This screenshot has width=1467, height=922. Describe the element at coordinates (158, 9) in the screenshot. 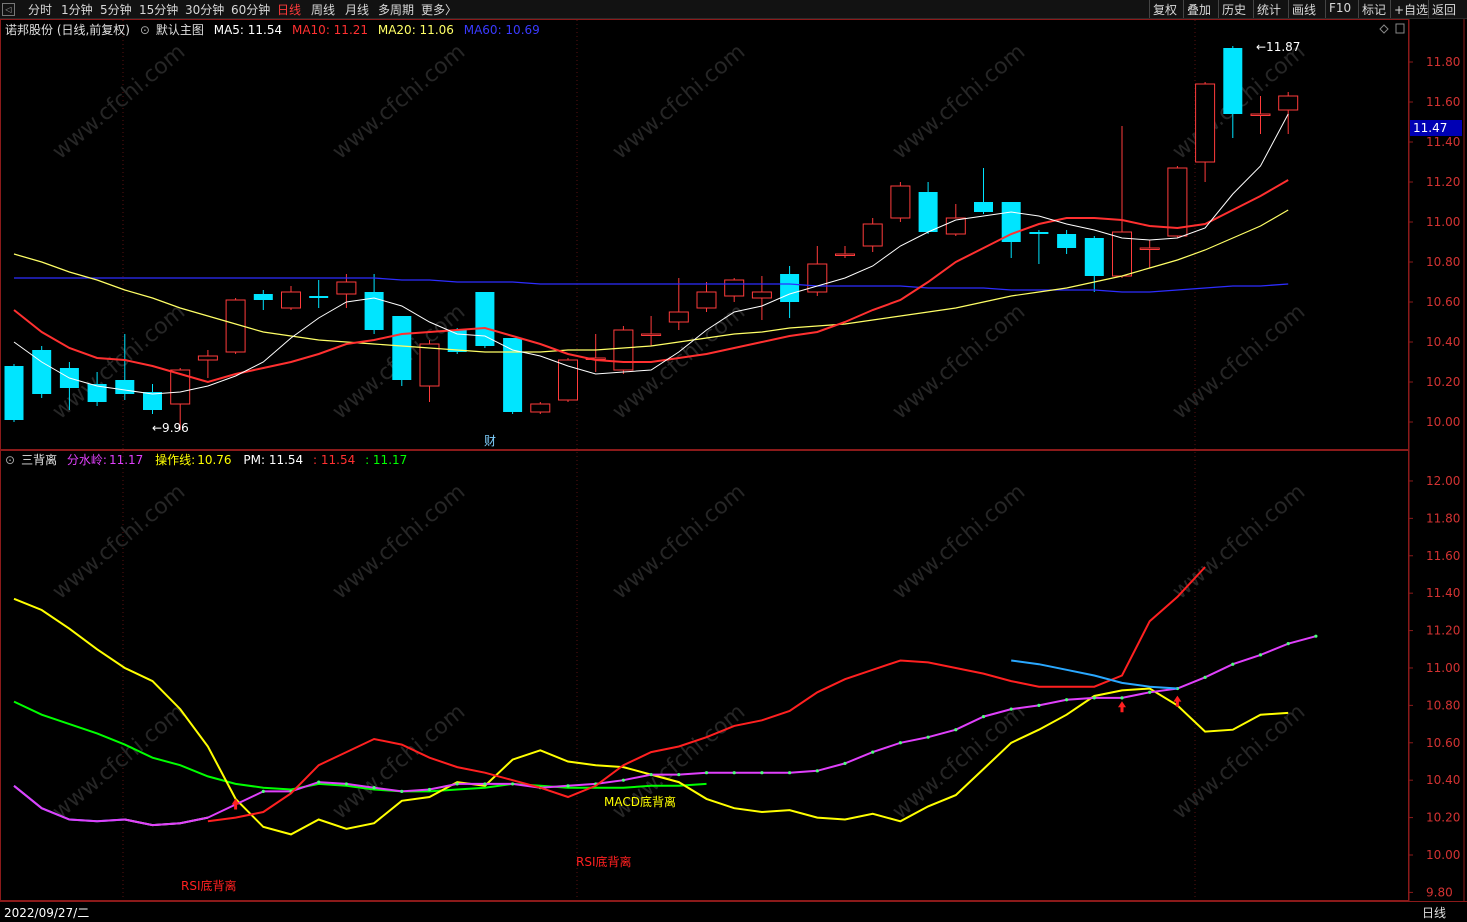

I see `tab-period-3: 15分钟` at that location.